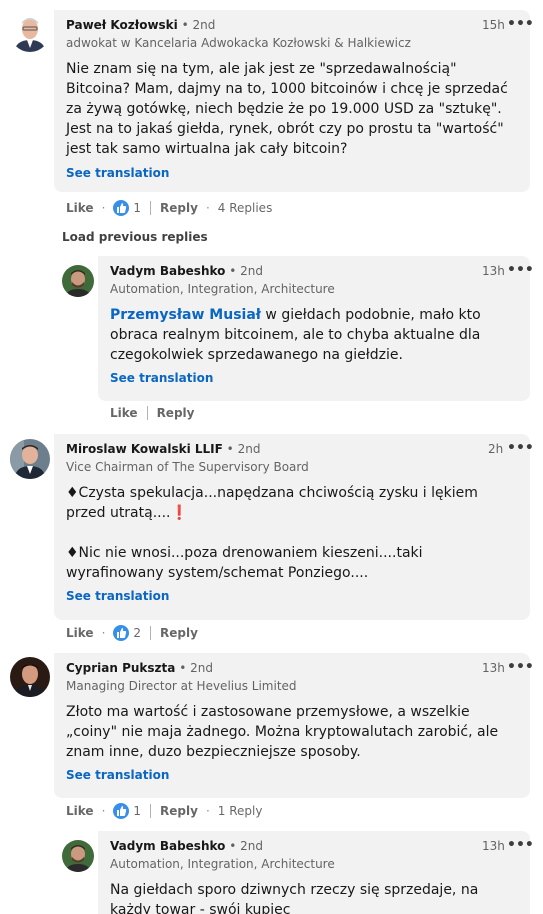 The image size is (543, 914). What do you see at coordinates (135, 237) in the screenshot?
I see `load-previous-replies-button: Load previous replies` at bounding box center [135, 237].